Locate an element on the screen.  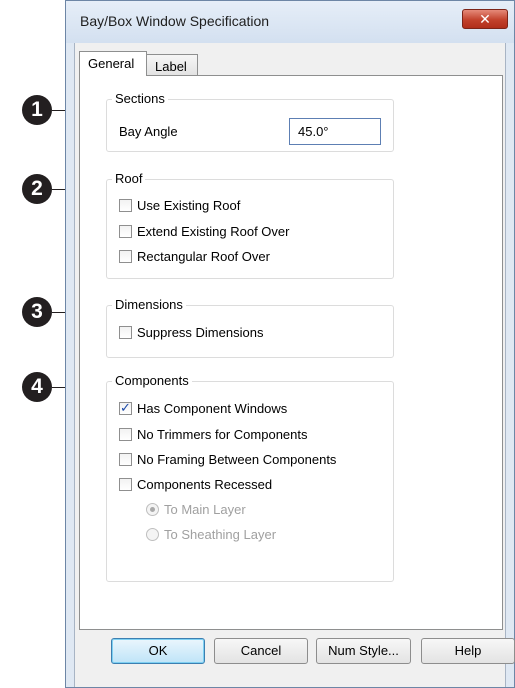
extend-existing-roof-over-checkbox: Extend Existing Roof Over is located at coordinates (204, 231).